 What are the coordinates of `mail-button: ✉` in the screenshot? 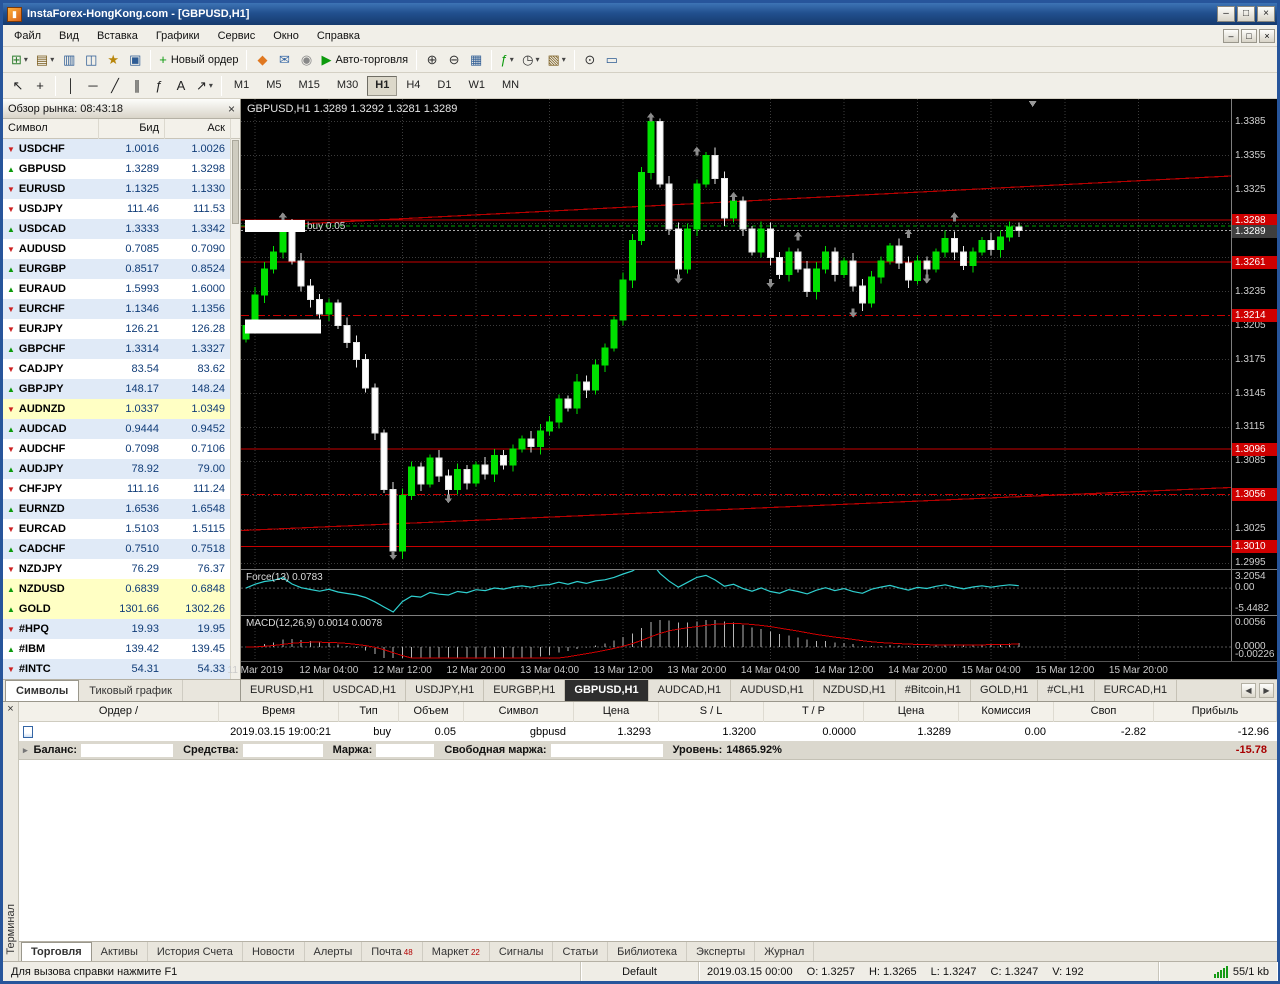 It's located at (284, 60).